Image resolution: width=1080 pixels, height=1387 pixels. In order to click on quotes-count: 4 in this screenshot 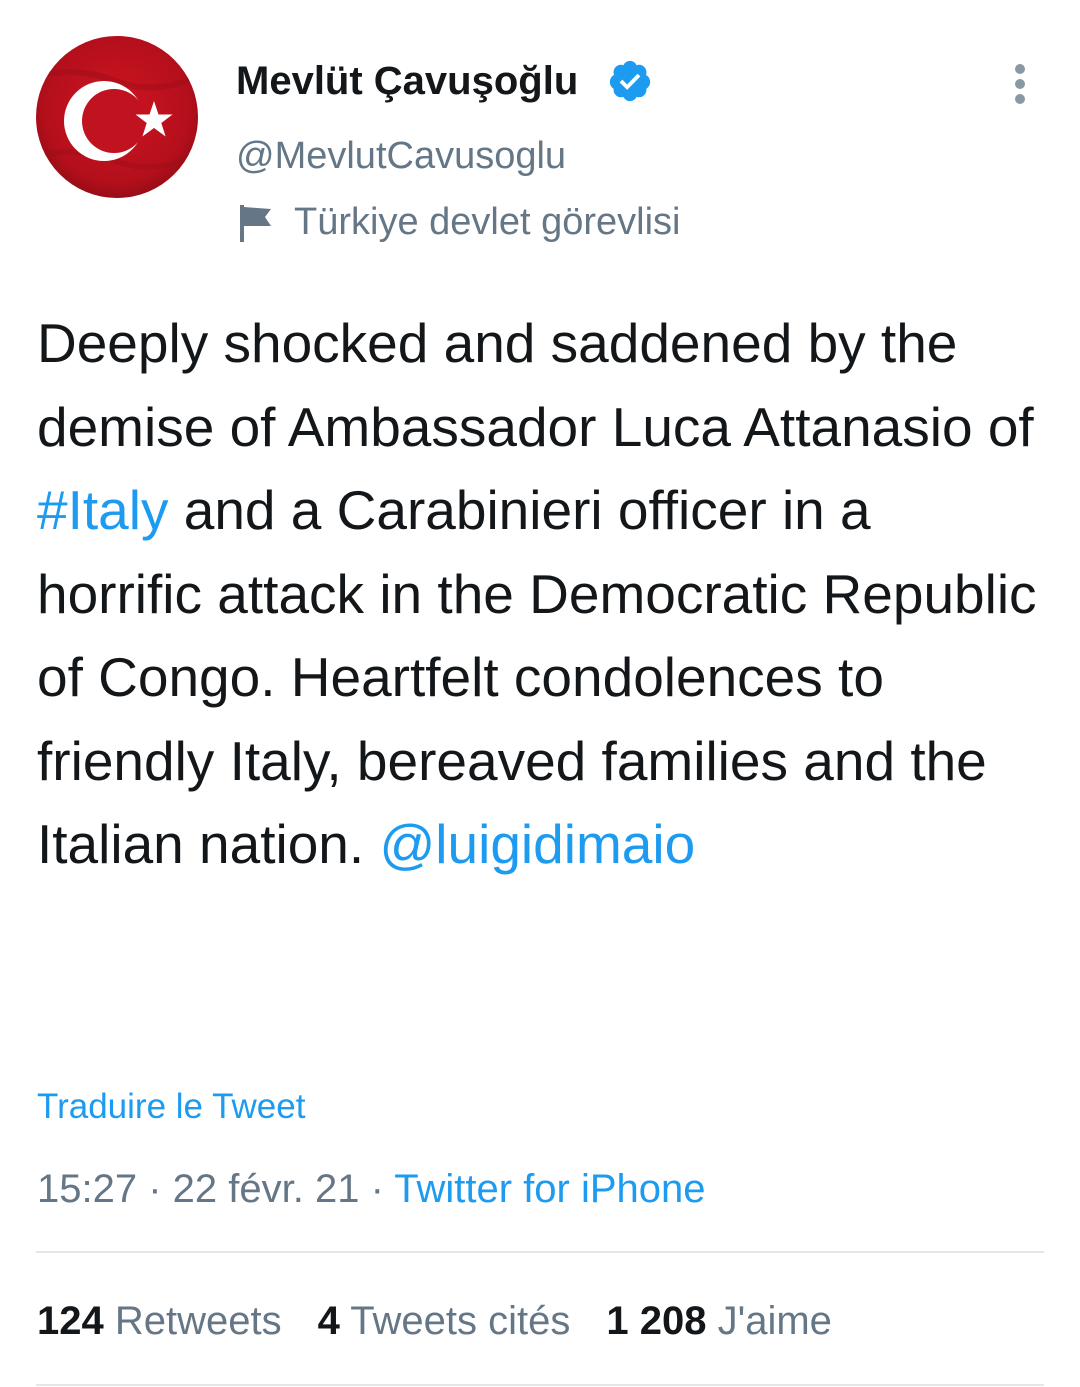, I will do `click(328, 1321)`.